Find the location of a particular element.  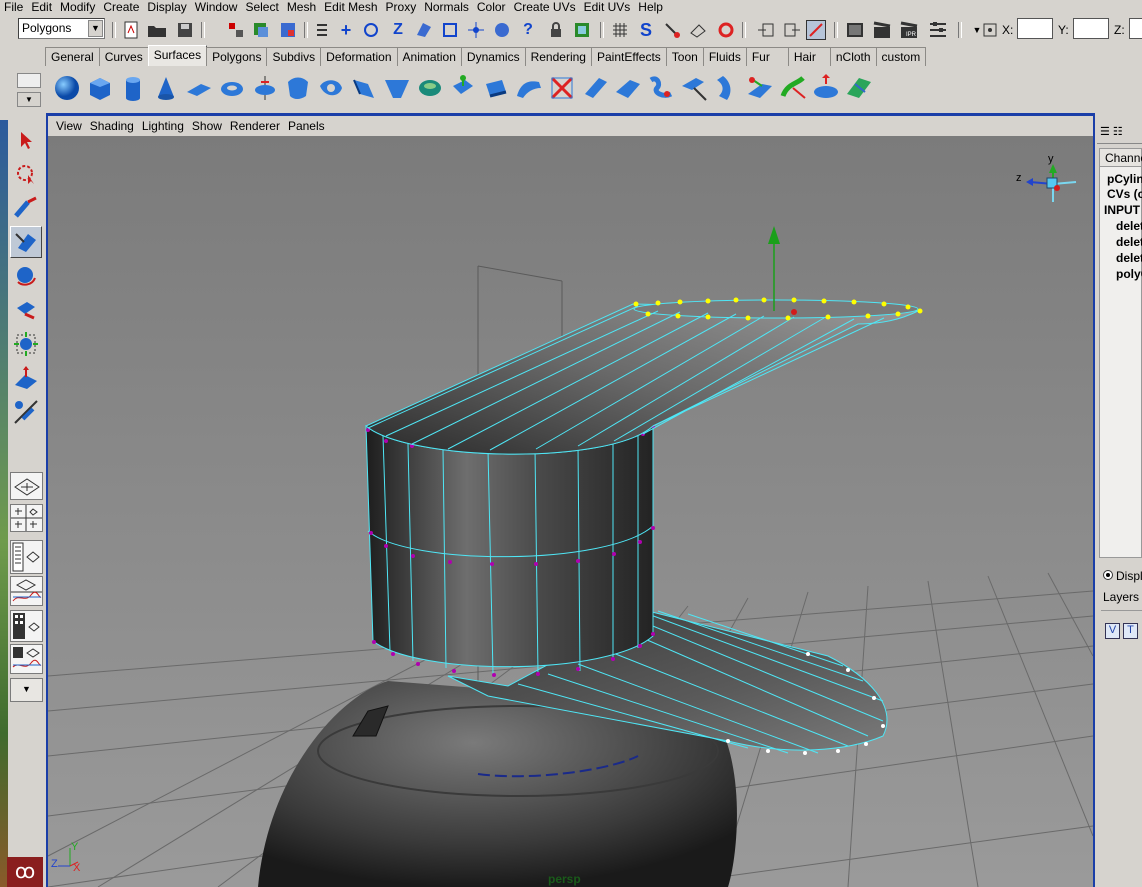

panel-menu-panels: Panels is located at coordinates (306, 126).